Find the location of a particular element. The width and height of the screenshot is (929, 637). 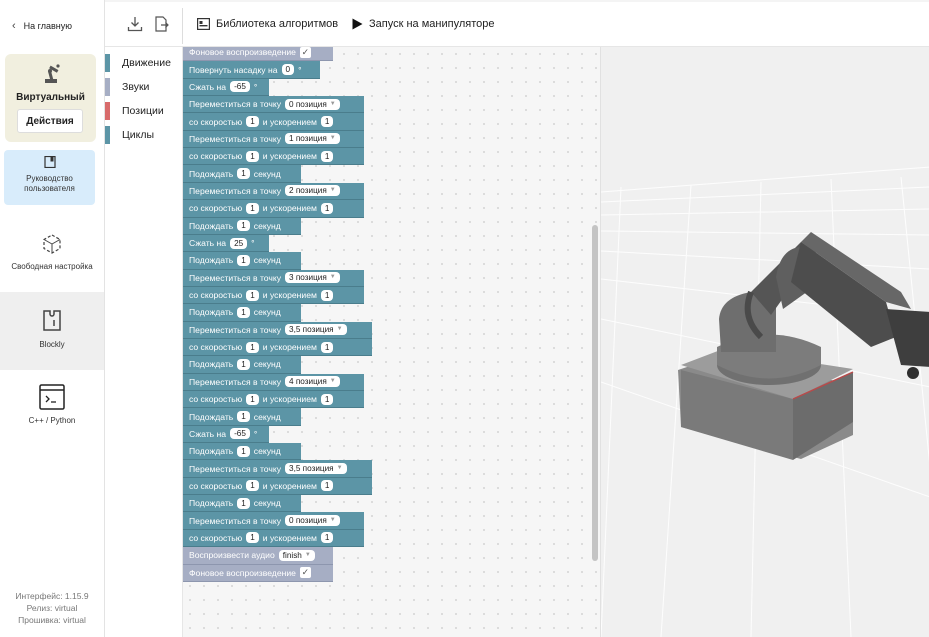

audio-dropdown-value: finish is located at coordinates (292, 555).